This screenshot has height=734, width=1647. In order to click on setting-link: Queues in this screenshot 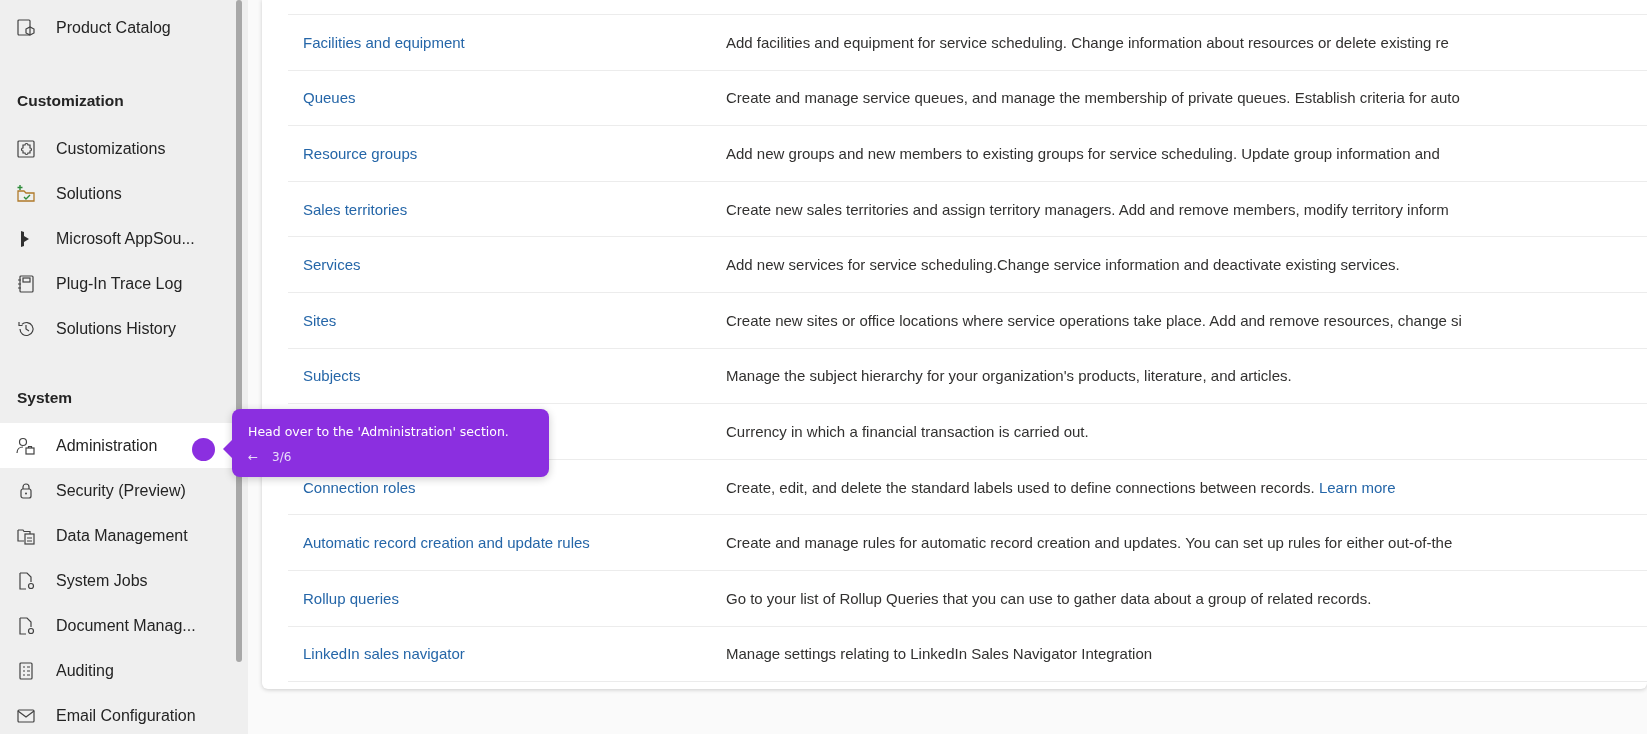, I will do `click(329, 98)`.